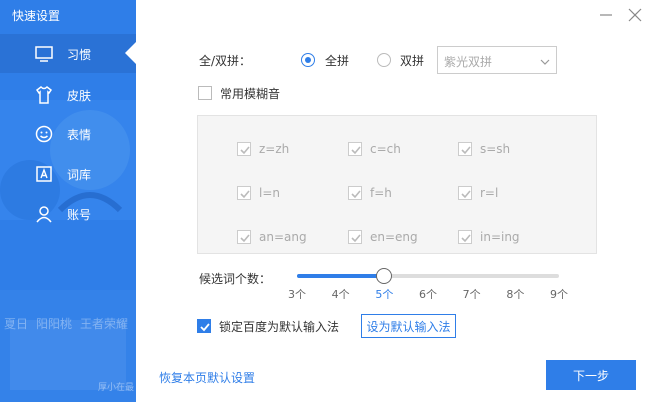  What do you see at coordinates (394, 237) in the screenshot?
I see `fuzzy-pair-label: en=eng` at bounding box center [394, 237].